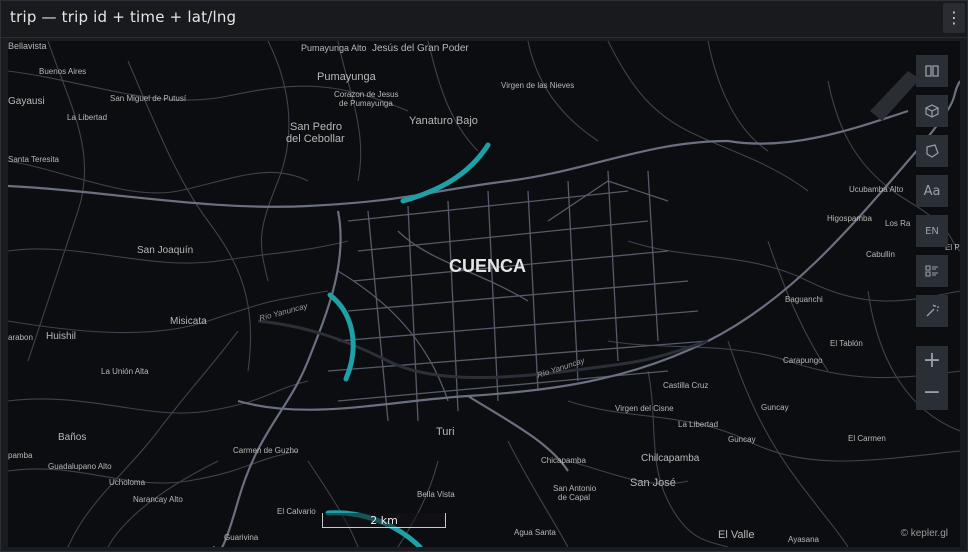 The height and width of the screenshot is (552, 968). What do you see at coordinates (27, 46) in the screenshot?
I see `place-label: Bellavista` at bounding box center [27, 46].